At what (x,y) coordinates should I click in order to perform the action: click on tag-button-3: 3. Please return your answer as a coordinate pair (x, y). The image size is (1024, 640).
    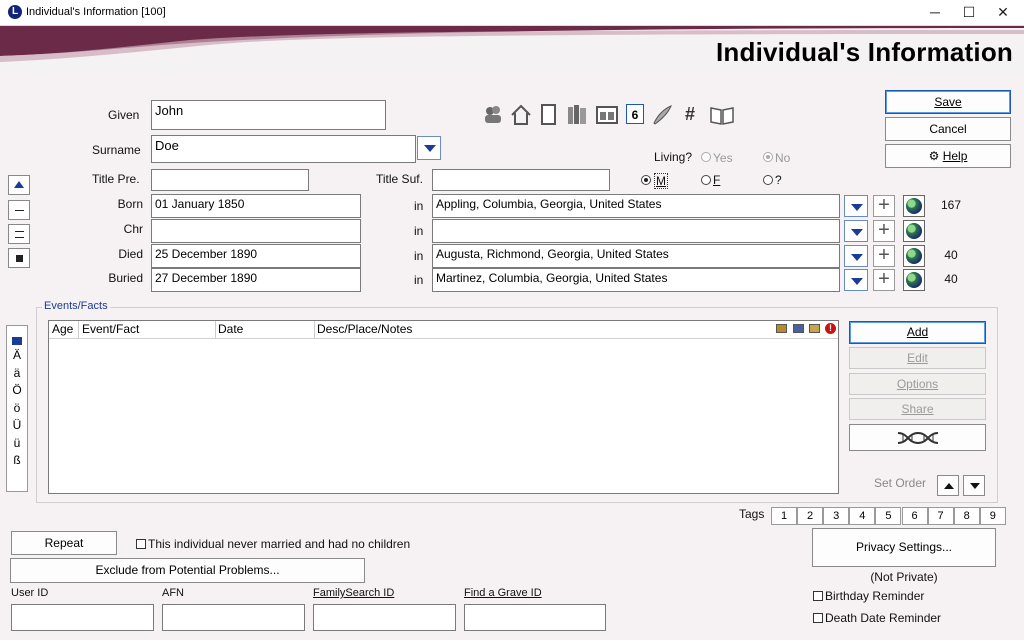
    Looking at the image, I should click on (836, 516).